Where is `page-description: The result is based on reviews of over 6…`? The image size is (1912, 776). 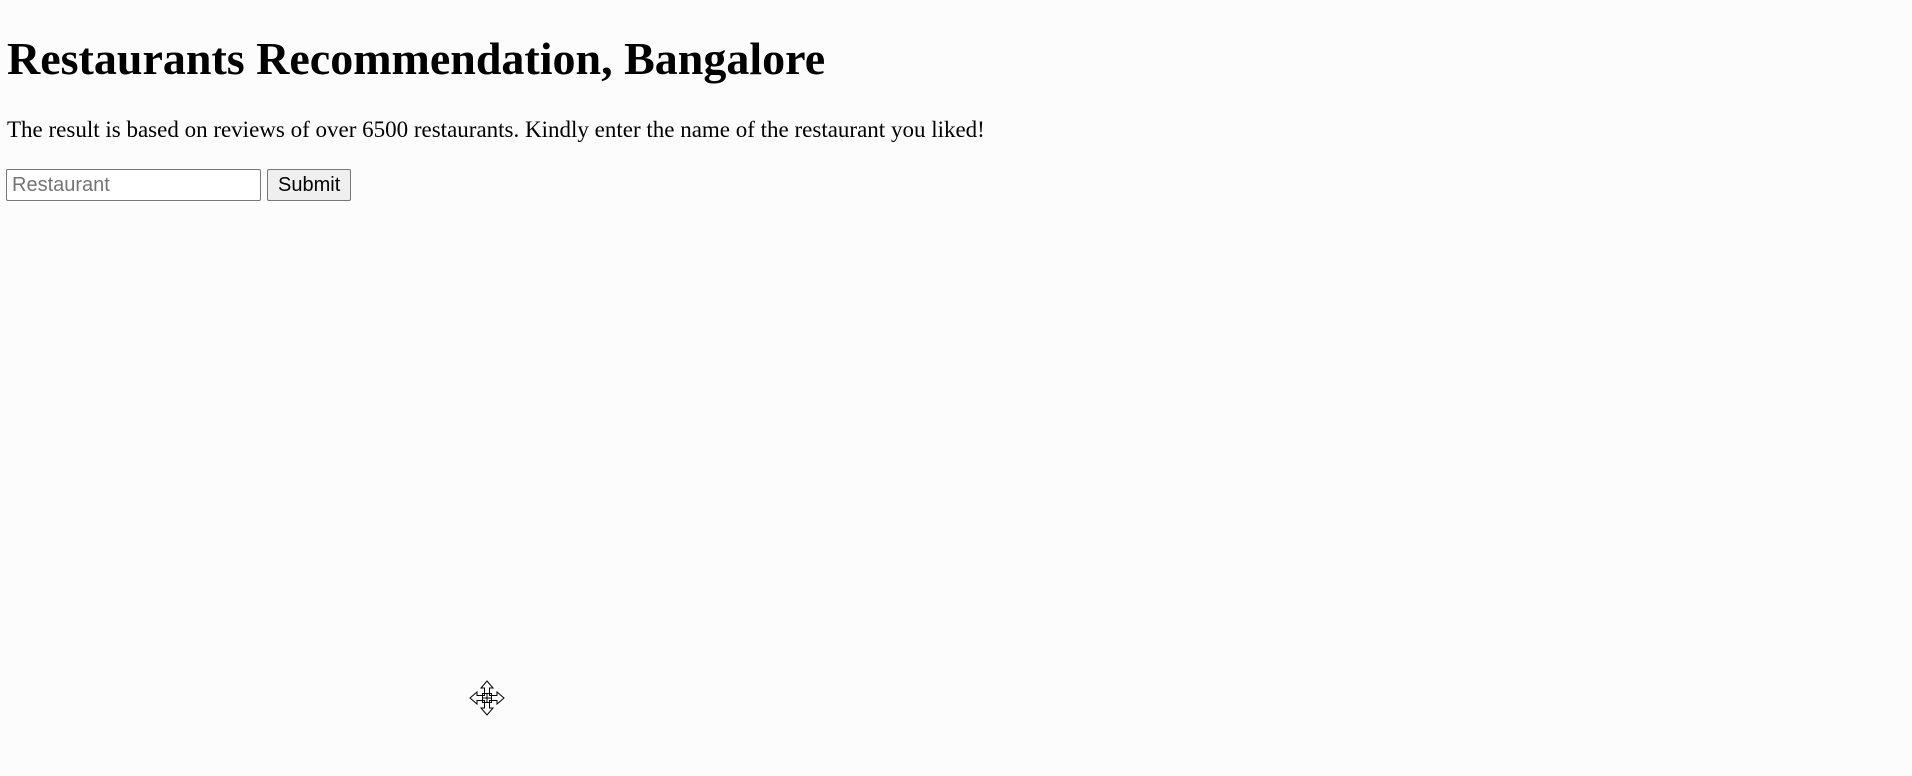 page-description: The result is based on reviews of over 6… is located at coordinates (496, 129).